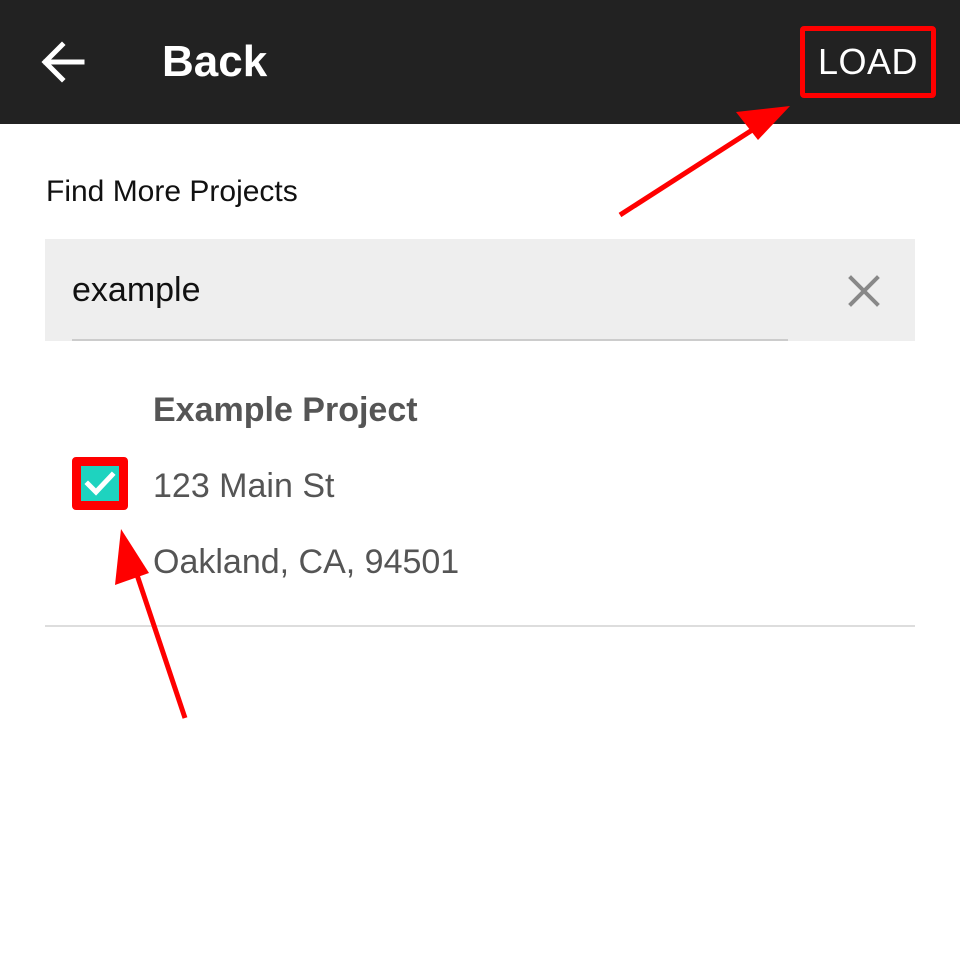  I want to click on load-button: LOAD, so click(868, 62).